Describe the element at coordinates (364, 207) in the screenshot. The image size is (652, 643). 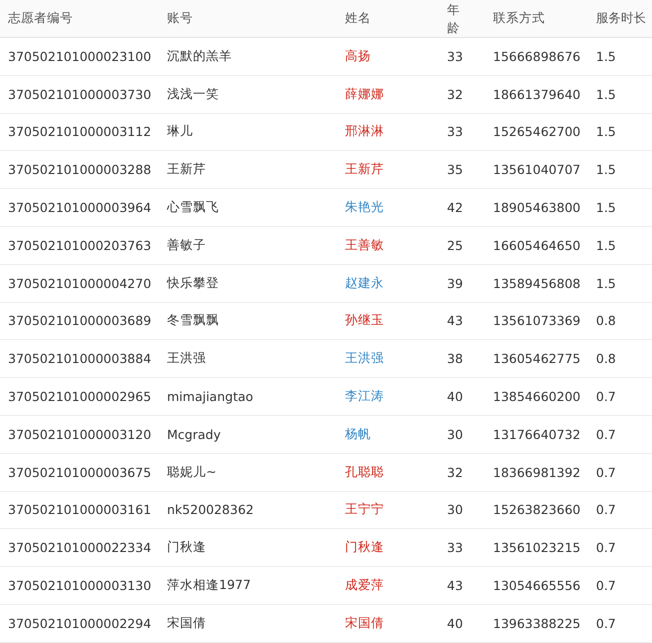
I see `name-link: 朱艳光` at that location.